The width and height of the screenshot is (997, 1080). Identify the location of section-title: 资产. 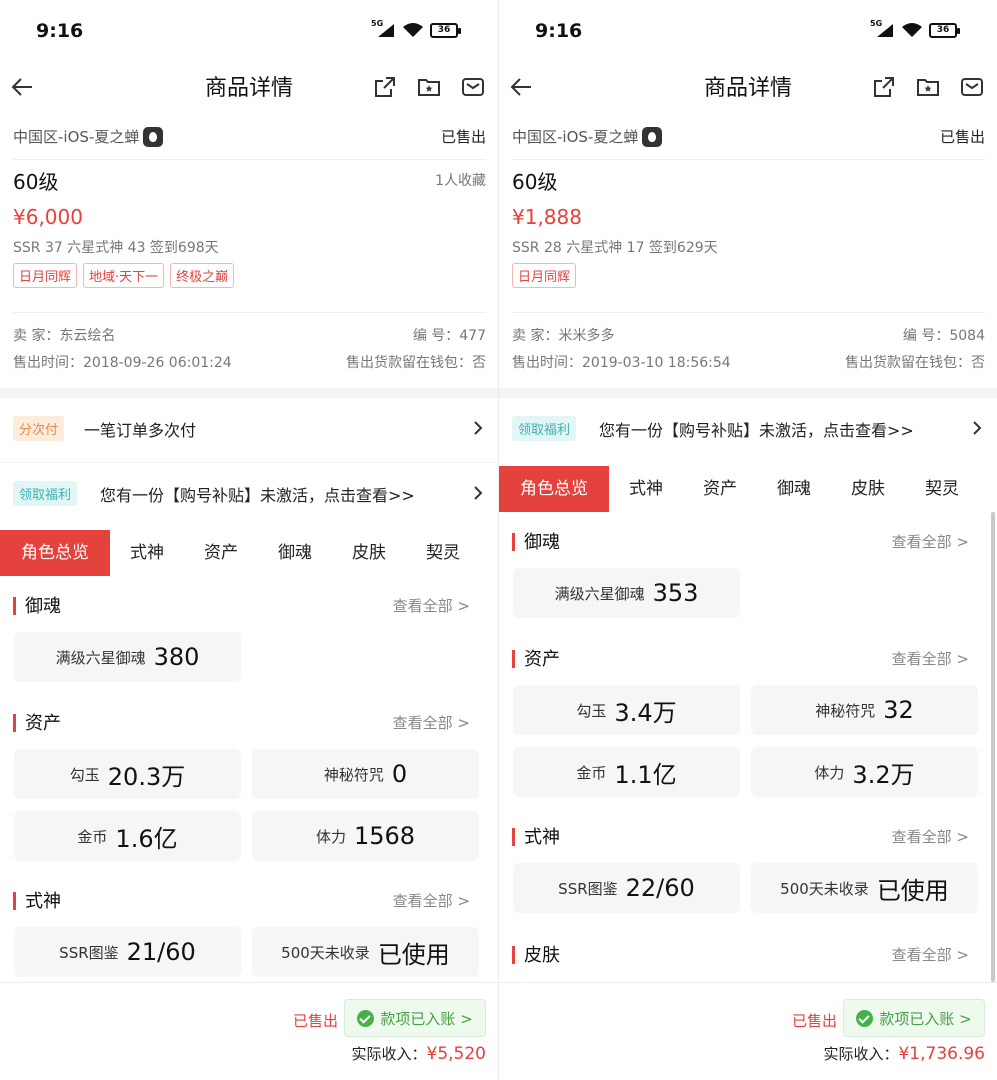
(43, 723).